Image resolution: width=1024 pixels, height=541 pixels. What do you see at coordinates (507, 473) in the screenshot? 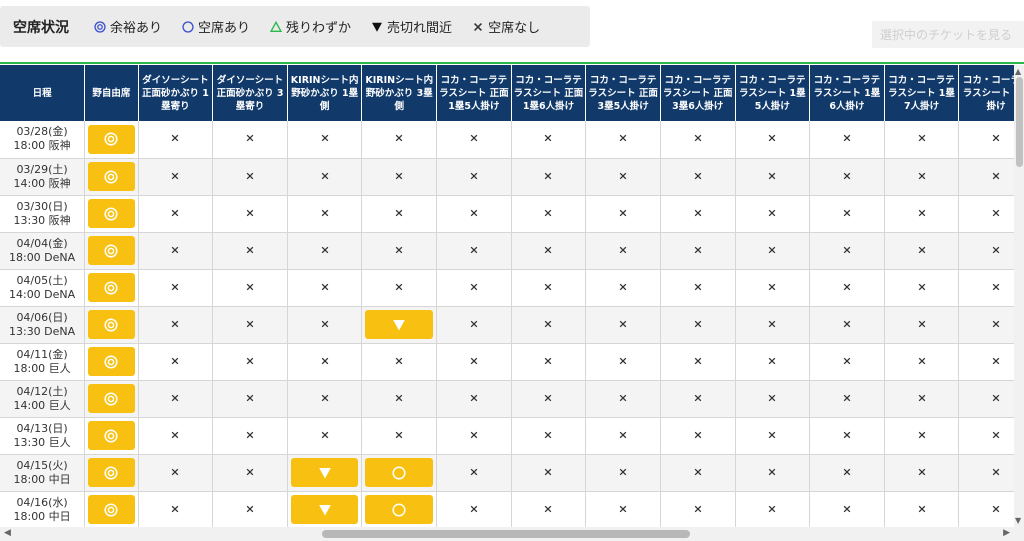
I see `table-row: 04/15(火) 18:00 中日` at bounding box center [507, 473].